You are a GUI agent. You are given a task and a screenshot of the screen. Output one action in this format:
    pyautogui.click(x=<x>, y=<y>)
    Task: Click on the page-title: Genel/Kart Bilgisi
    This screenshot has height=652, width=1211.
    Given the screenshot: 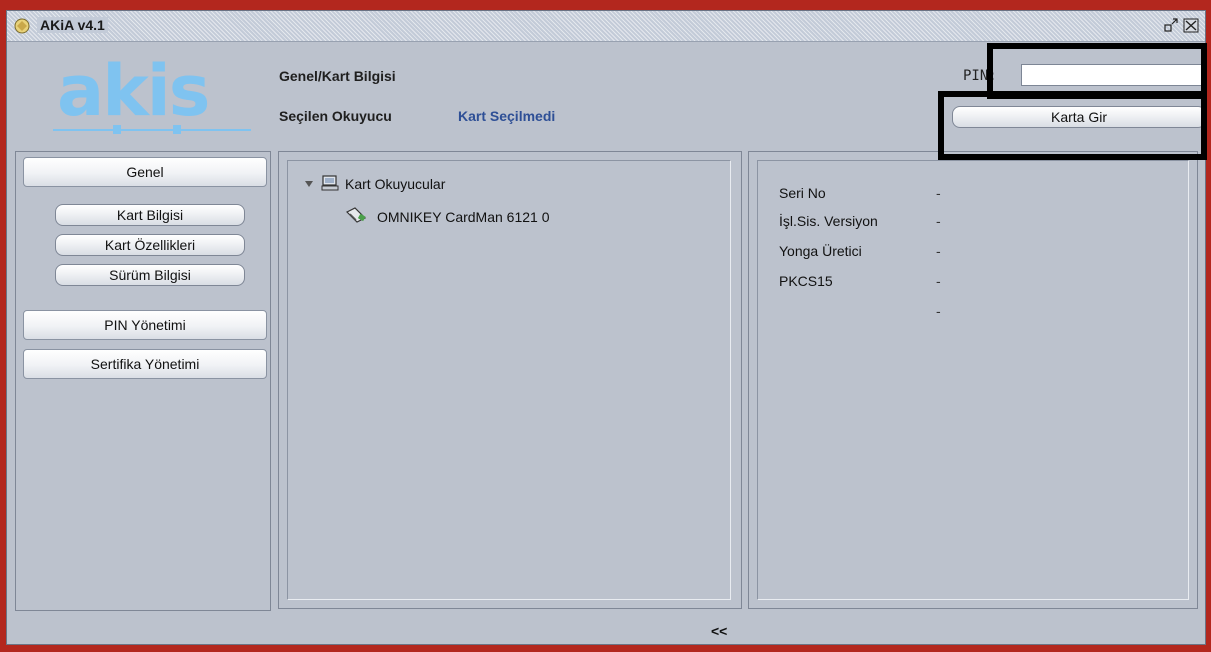 What is the action you would take?
    pyautogui.click(x=337, y=76)
    